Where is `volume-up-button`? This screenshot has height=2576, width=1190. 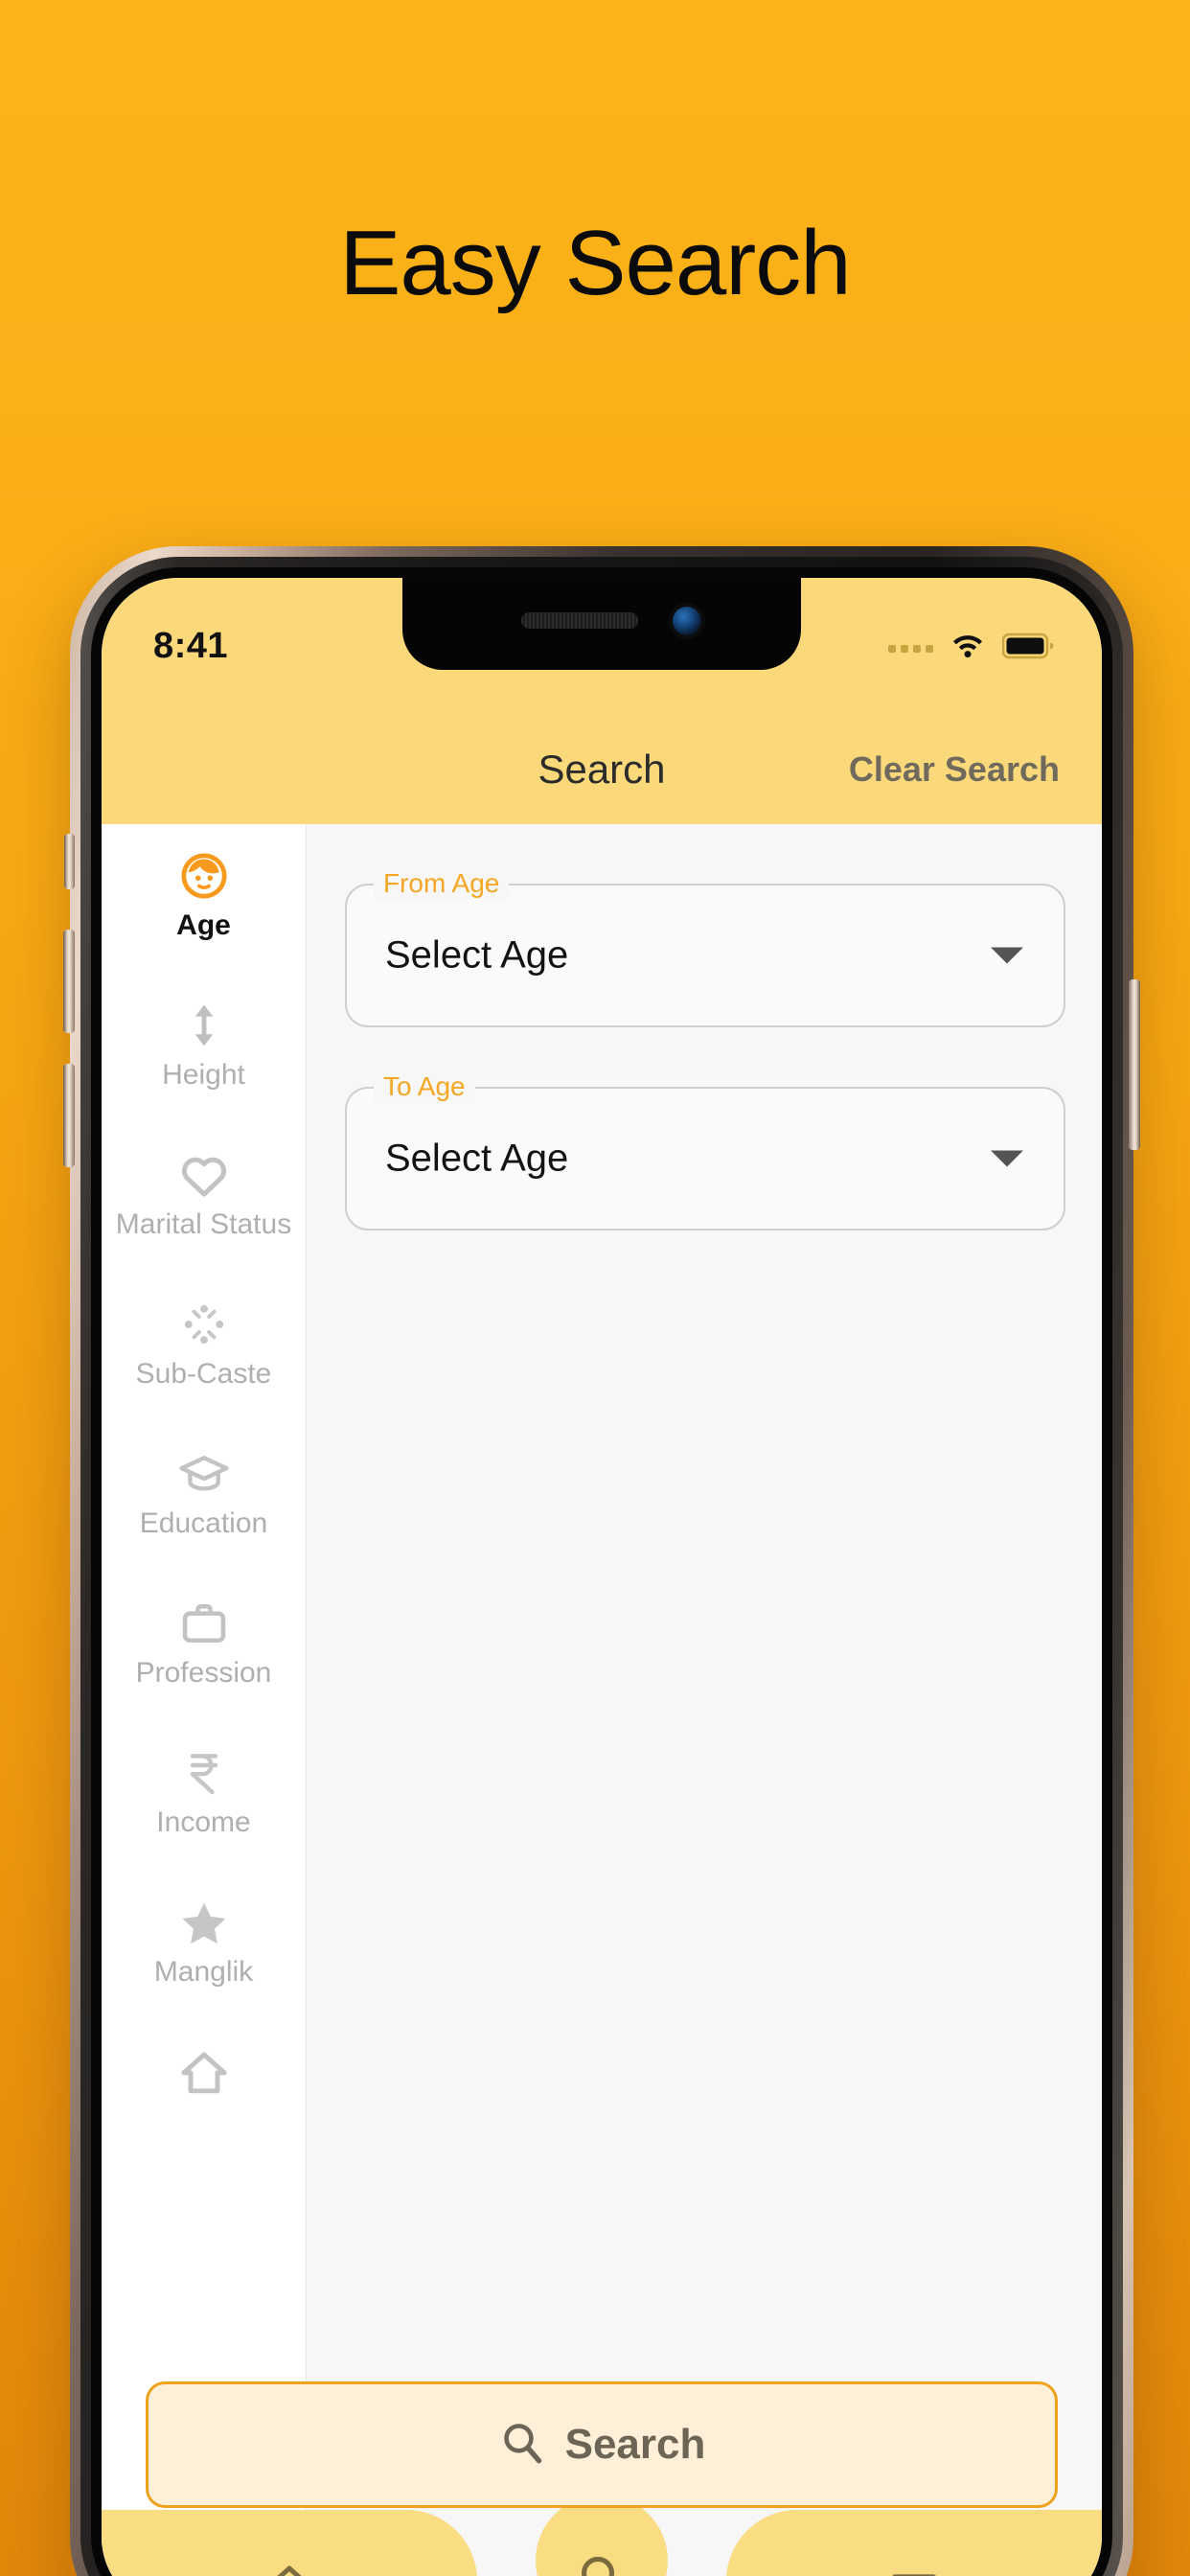 volume-up-button is located at coordinates (69, 981).